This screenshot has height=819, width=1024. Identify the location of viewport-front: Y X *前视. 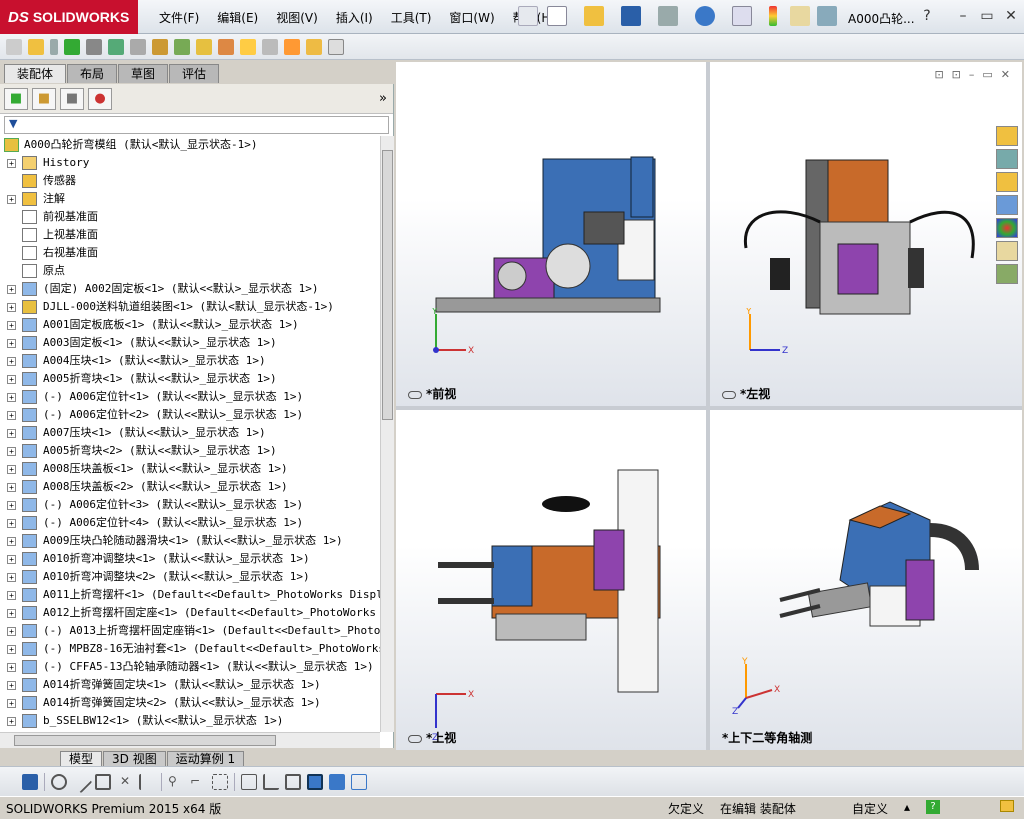
(551, 234).